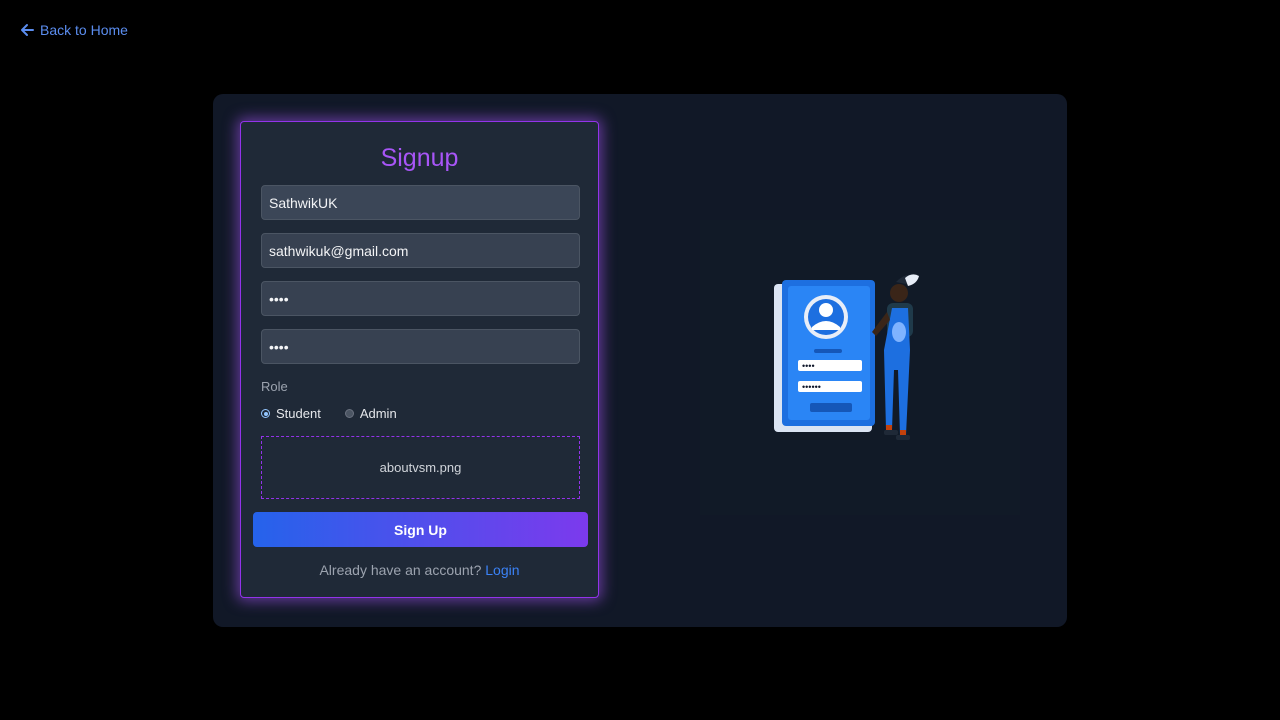 The image size is (1280, 720). I want to click on file-upload-dropzone: aboutvsm.png, so click(420, 467).